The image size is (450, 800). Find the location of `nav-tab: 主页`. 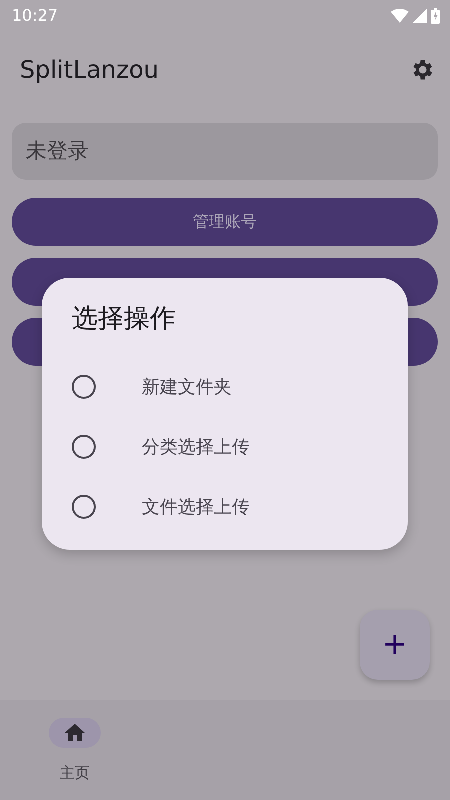

nav-tab: 主页 is located at coordinates (75, 751).